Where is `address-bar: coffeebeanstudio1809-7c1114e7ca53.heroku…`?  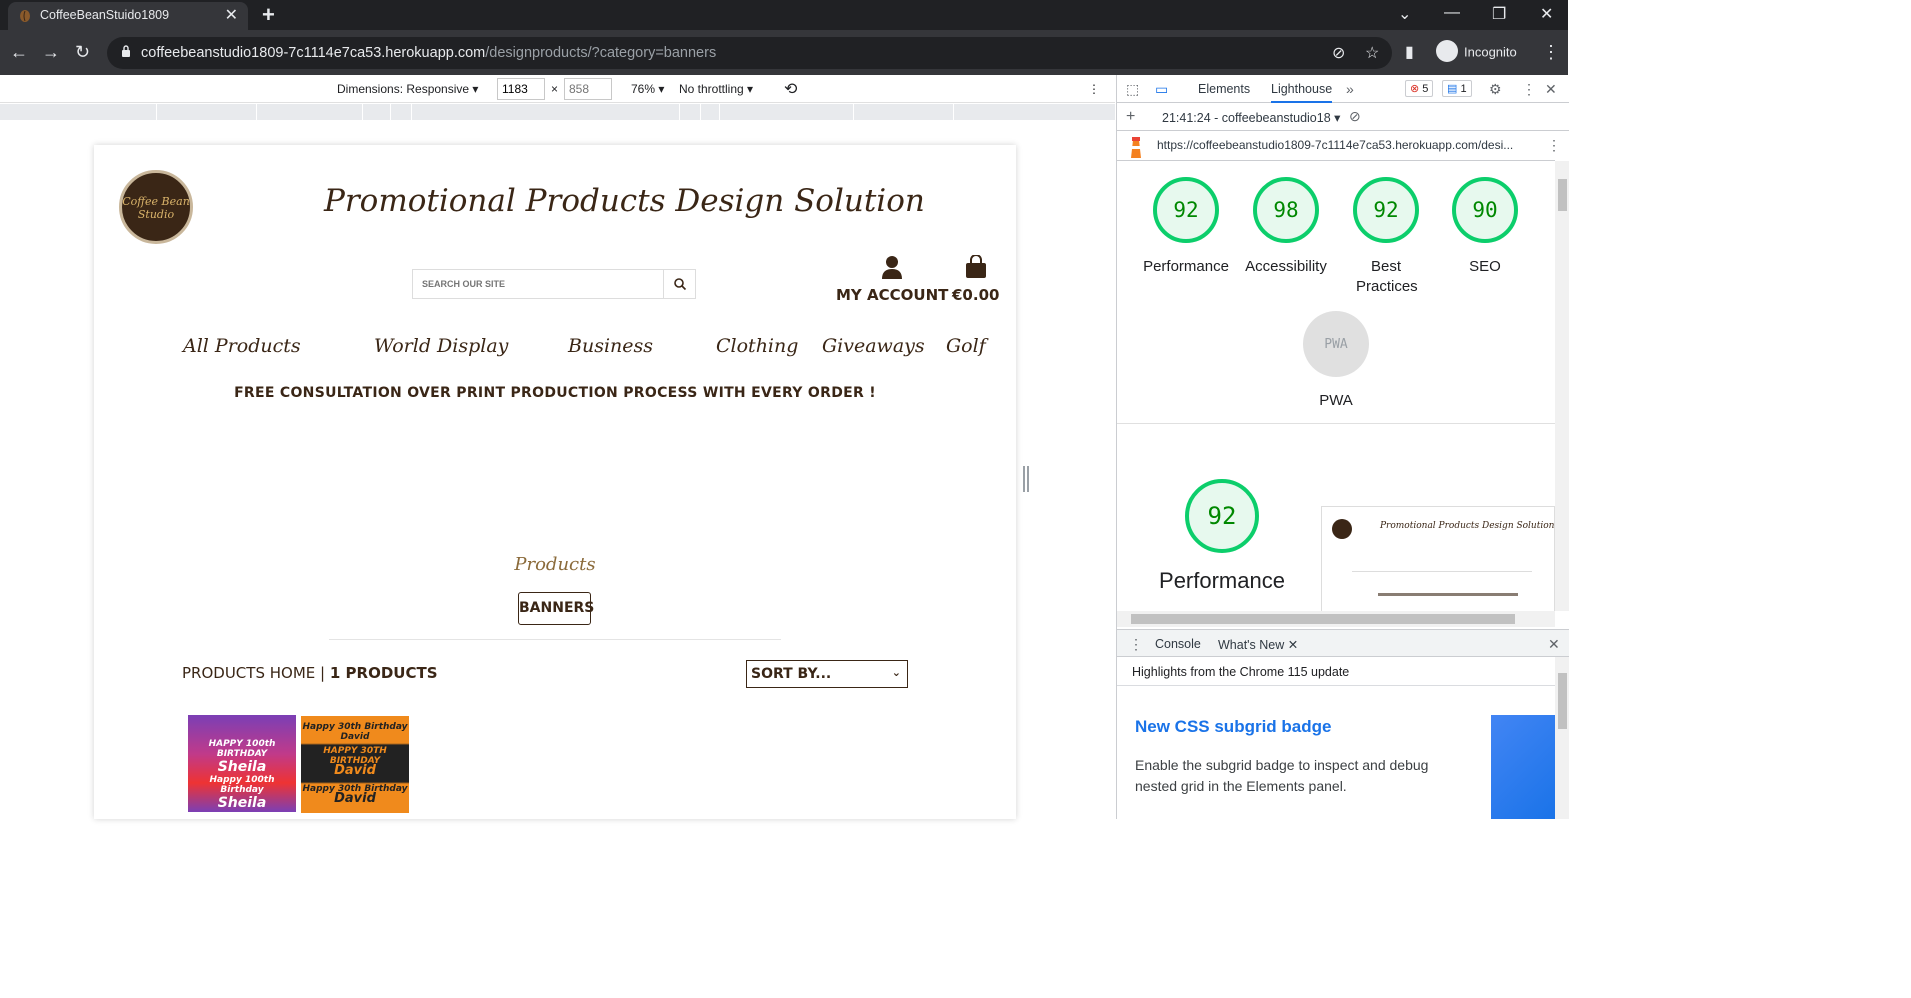 address-bar: coffeebeanstudio1809-7c1114e7ca53.heroku… is located at coordinates (749, 53).